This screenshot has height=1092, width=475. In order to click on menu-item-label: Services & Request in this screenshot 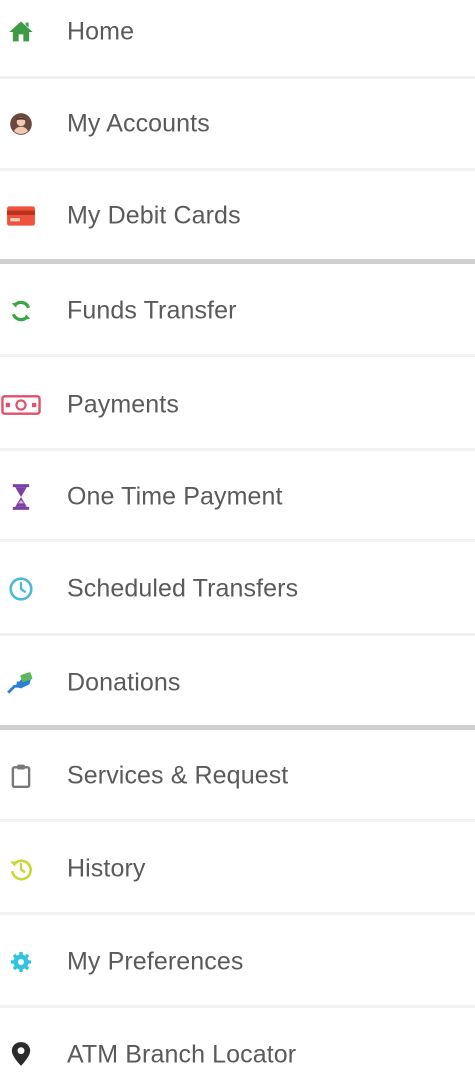, I will do `click(178, 775)`.